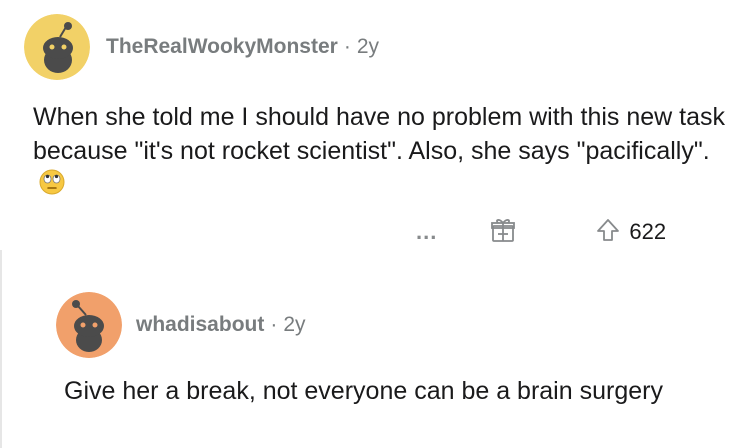 This screenshot has width=750, height=448. Describe the element at coordinates (503, 232) in the screenshot. I see `award-gift-icon` at that location.